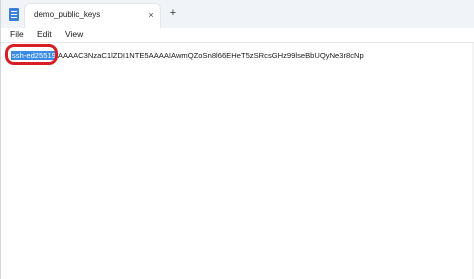  What do you see at coordinates (151, 15) in the screenshot?
I see `close-icon: ×` at bounding box center [151, 15].